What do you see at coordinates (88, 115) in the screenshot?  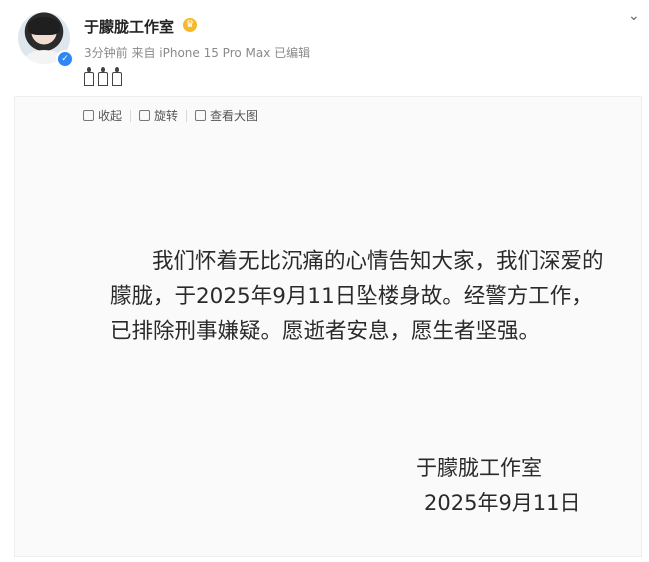 I see `collapse-icon` at bounding box center [88, 115].